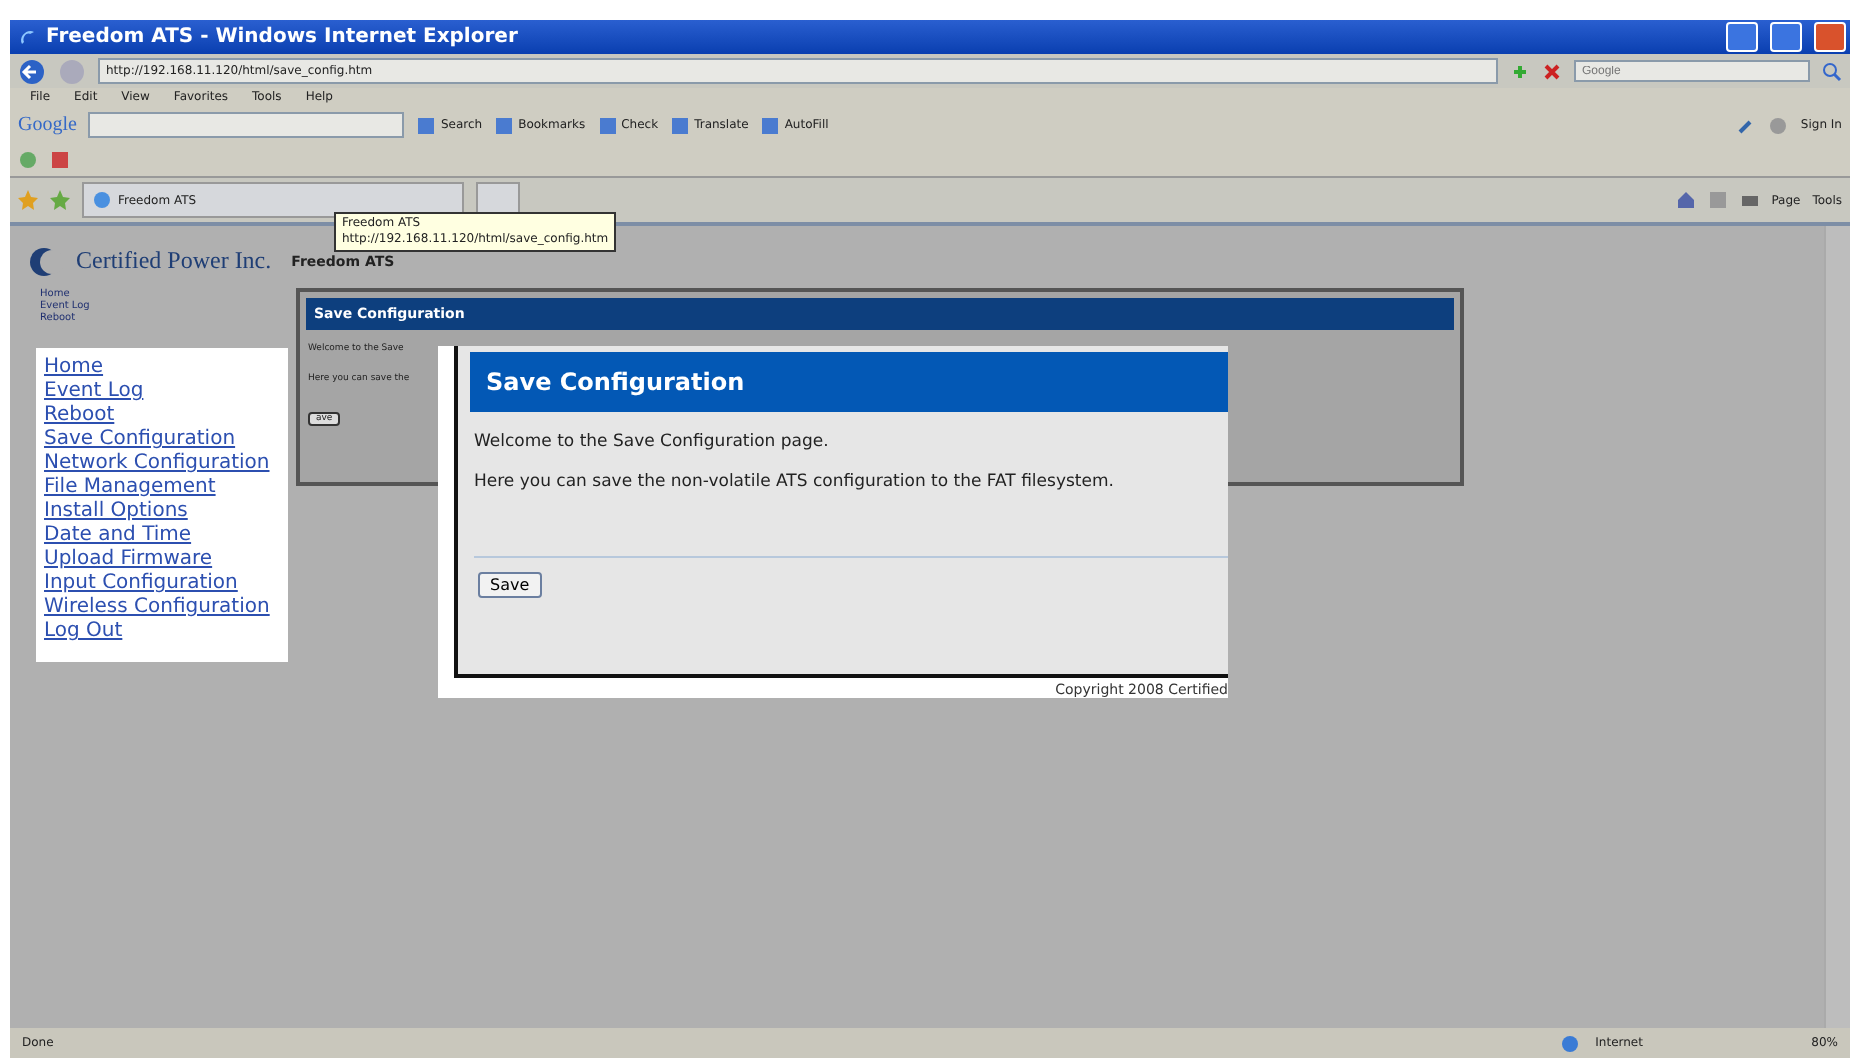 This screenshot has width=1850, height=1058. I want to click on nav-link: Input Configuration, so click(141, 584).